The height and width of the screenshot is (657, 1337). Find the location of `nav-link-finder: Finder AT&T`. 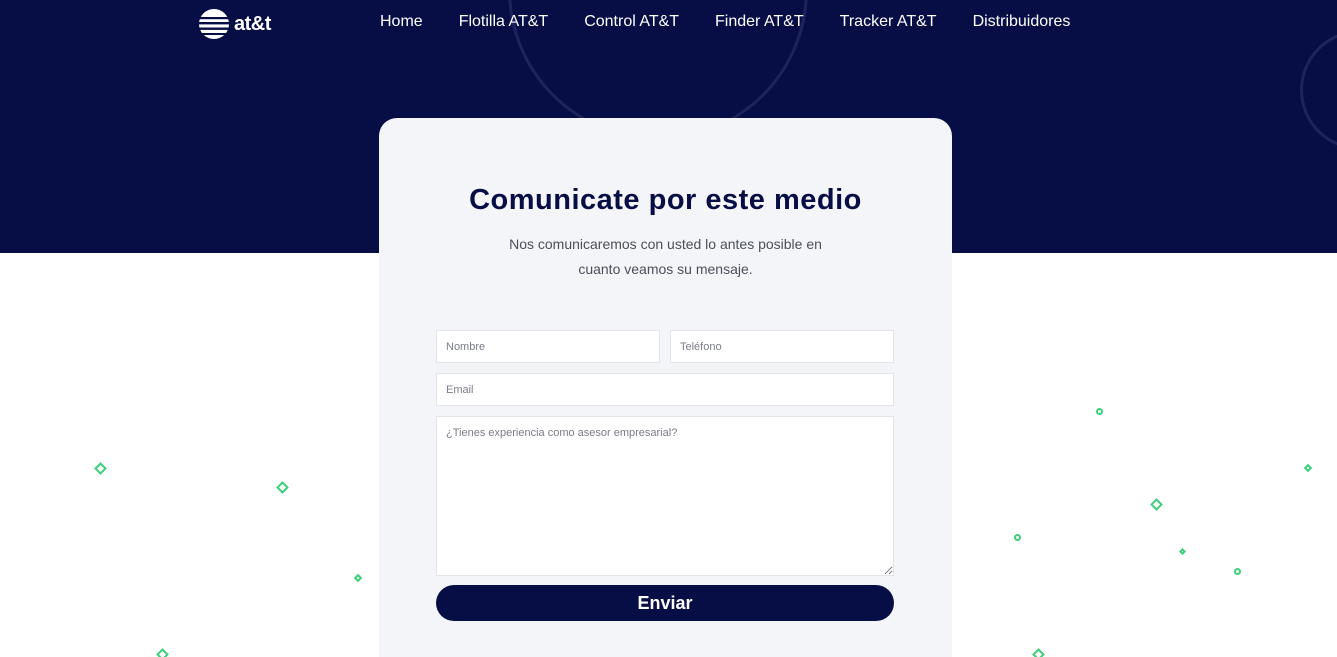

nav-link-finder: Finder AT&T is located at coordinates (759, 22).